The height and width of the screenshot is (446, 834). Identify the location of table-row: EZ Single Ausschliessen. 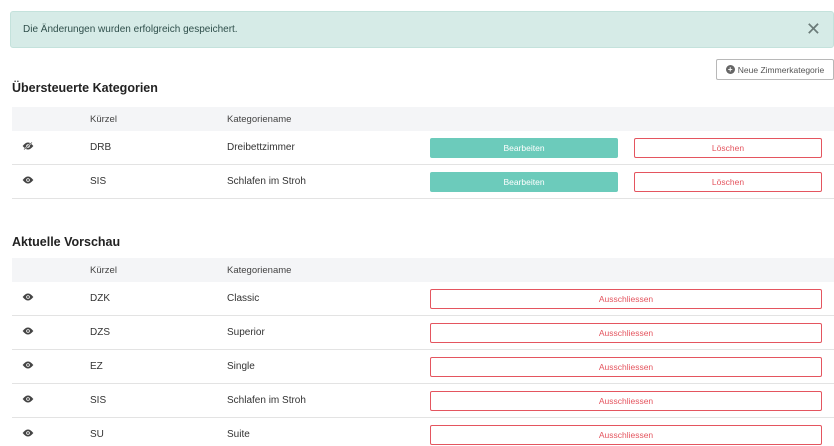
(423, 367).